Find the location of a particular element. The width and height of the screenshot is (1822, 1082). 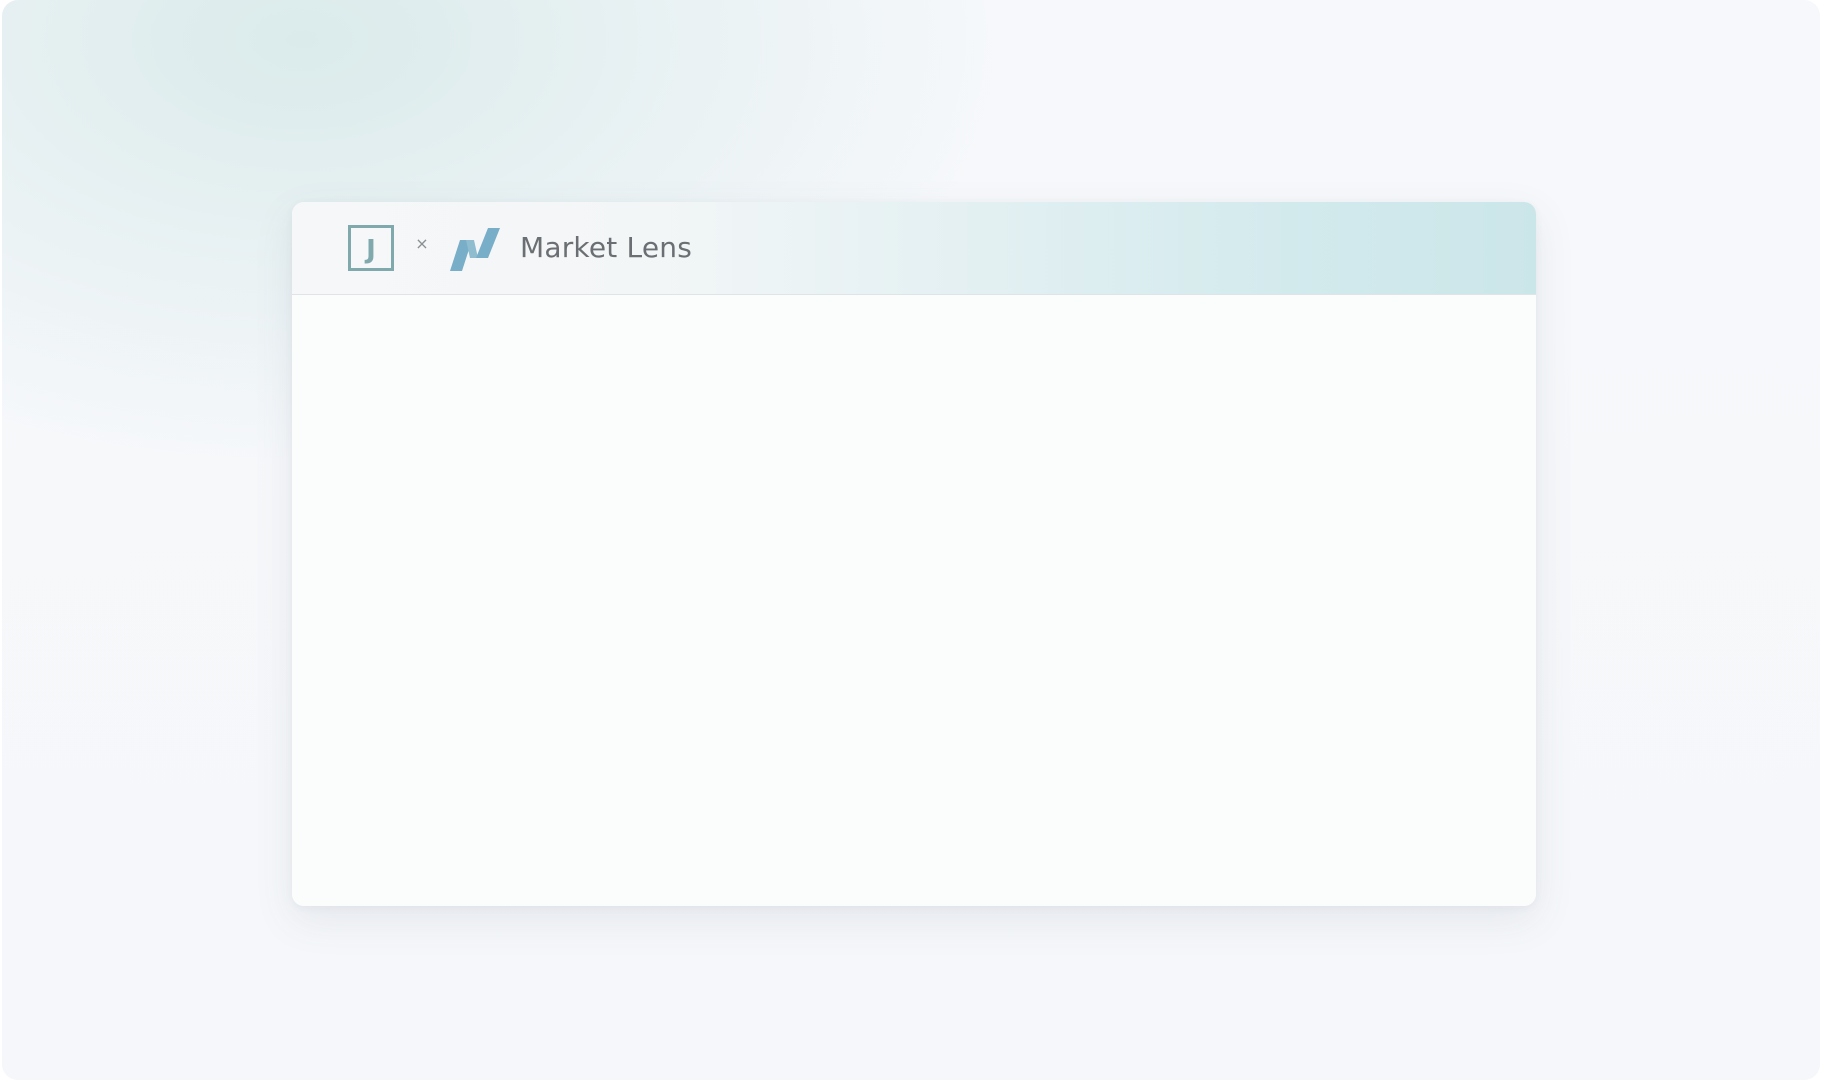

market-lens-logo-icon is located at coordinates (475, 249).